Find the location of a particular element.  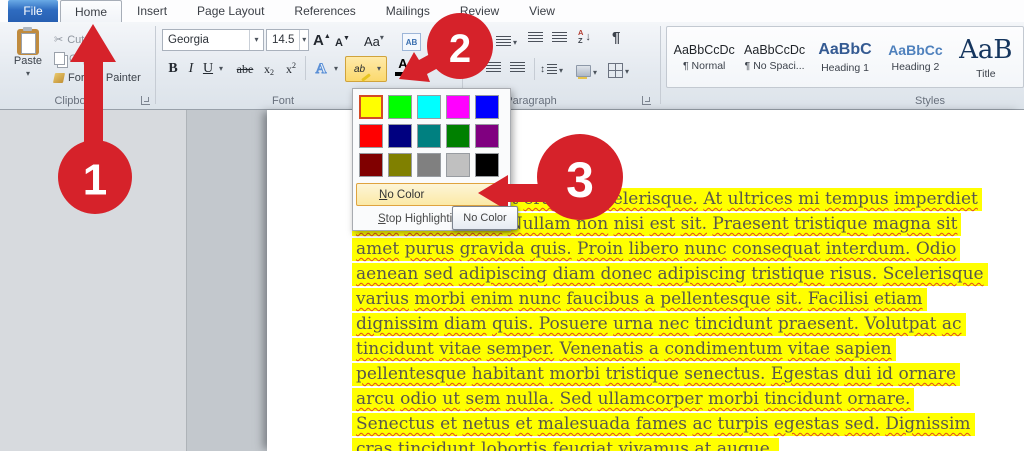

no-color-label: No Color is located at coordinates (402, 194).